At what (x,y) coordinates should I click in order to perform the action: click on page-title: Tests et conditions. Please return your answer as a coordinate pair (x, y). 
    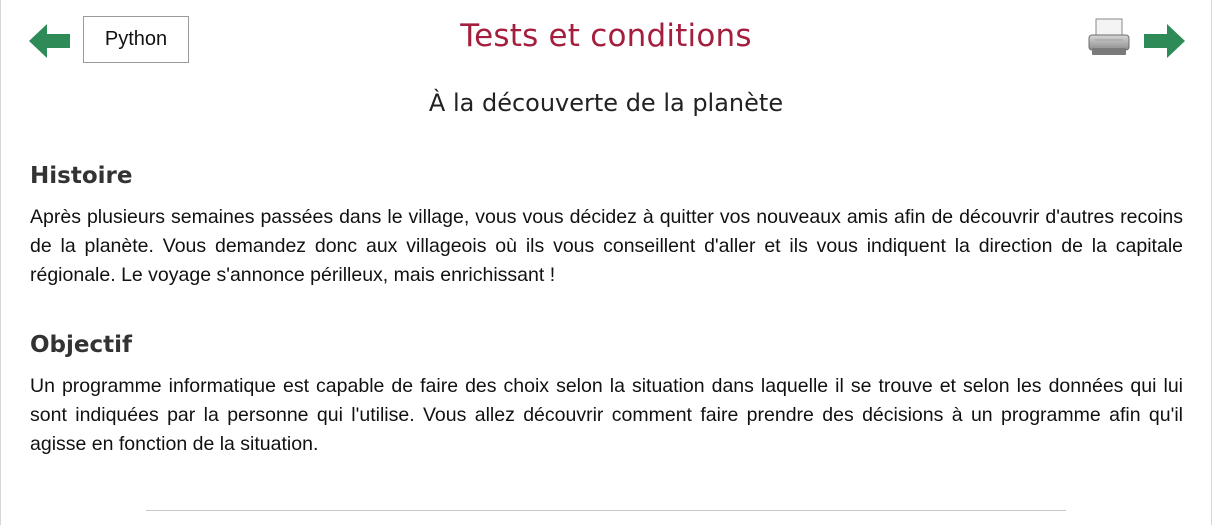
    Looking at the image, I should click on (606, 36).